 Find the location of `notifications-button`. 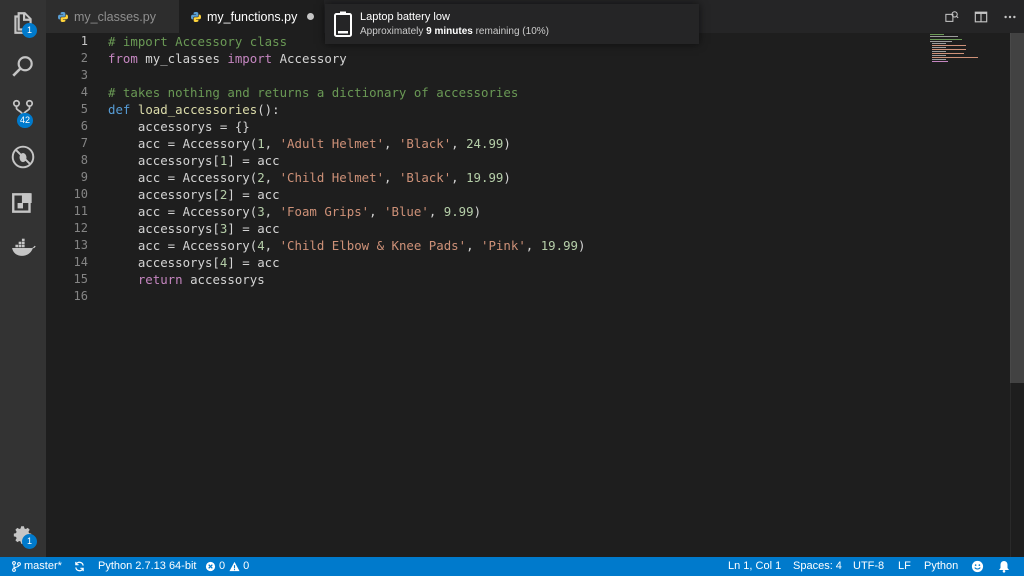

notifications-button is located at coordinates (1005, 566).